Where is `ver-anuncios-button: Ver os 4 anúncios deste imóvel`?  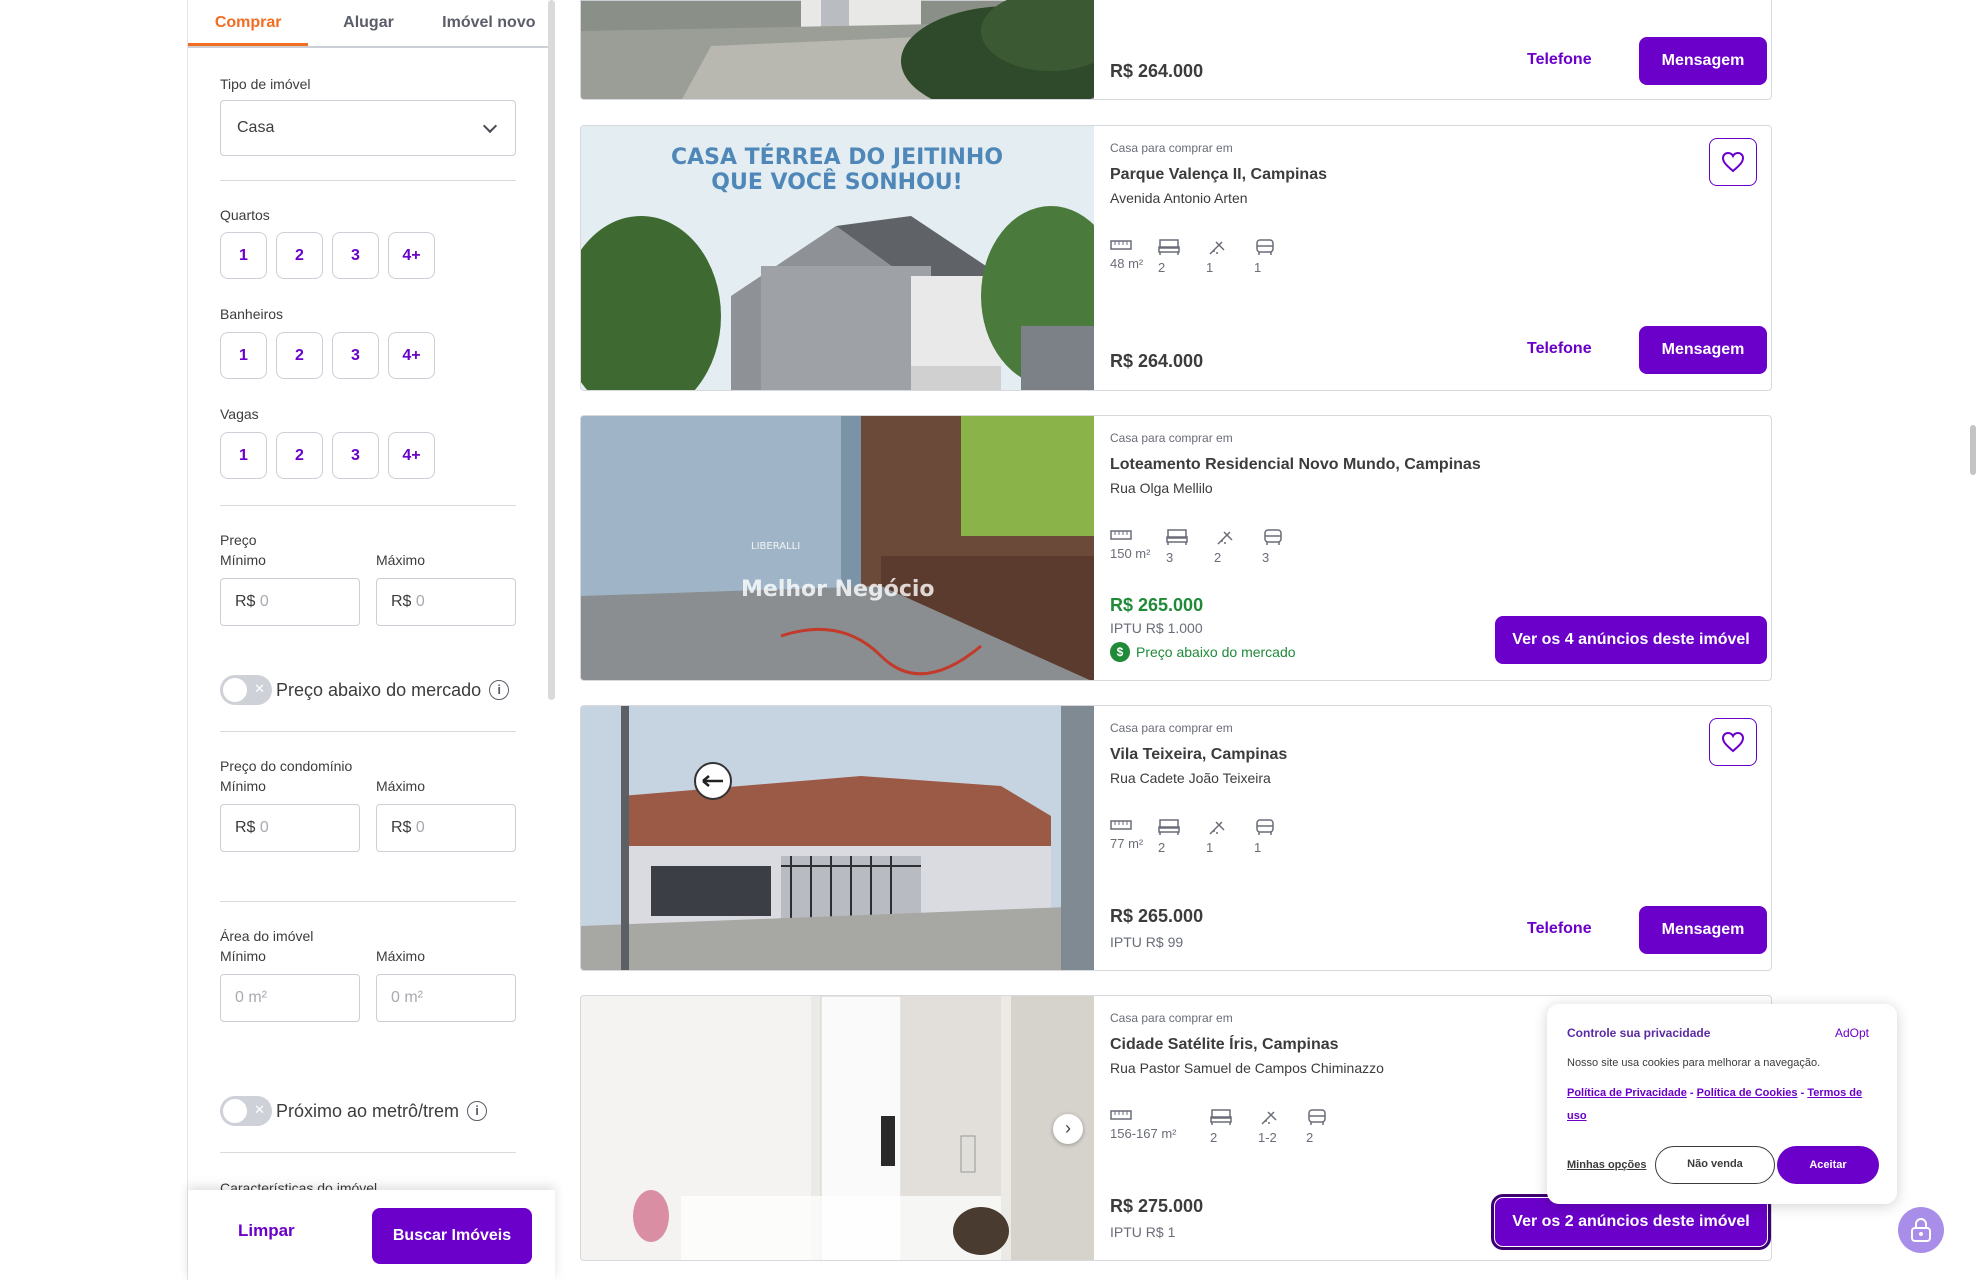
ver-anuncios-button: Ver os 4 anúncios deste imóvel is located at coordinates (1631, 640).